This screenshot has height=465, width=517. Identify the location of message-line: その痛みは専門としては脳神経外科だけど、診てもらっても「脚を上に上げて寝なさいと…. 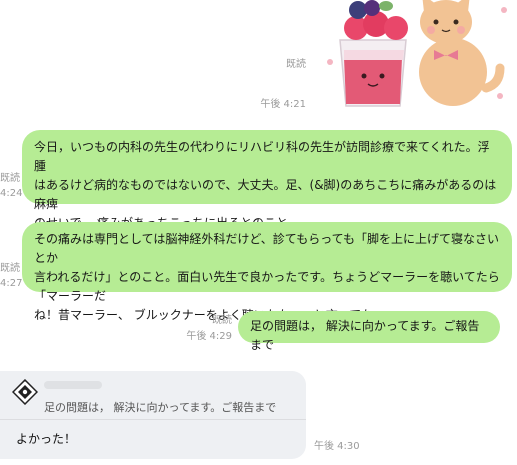
(267, 248).